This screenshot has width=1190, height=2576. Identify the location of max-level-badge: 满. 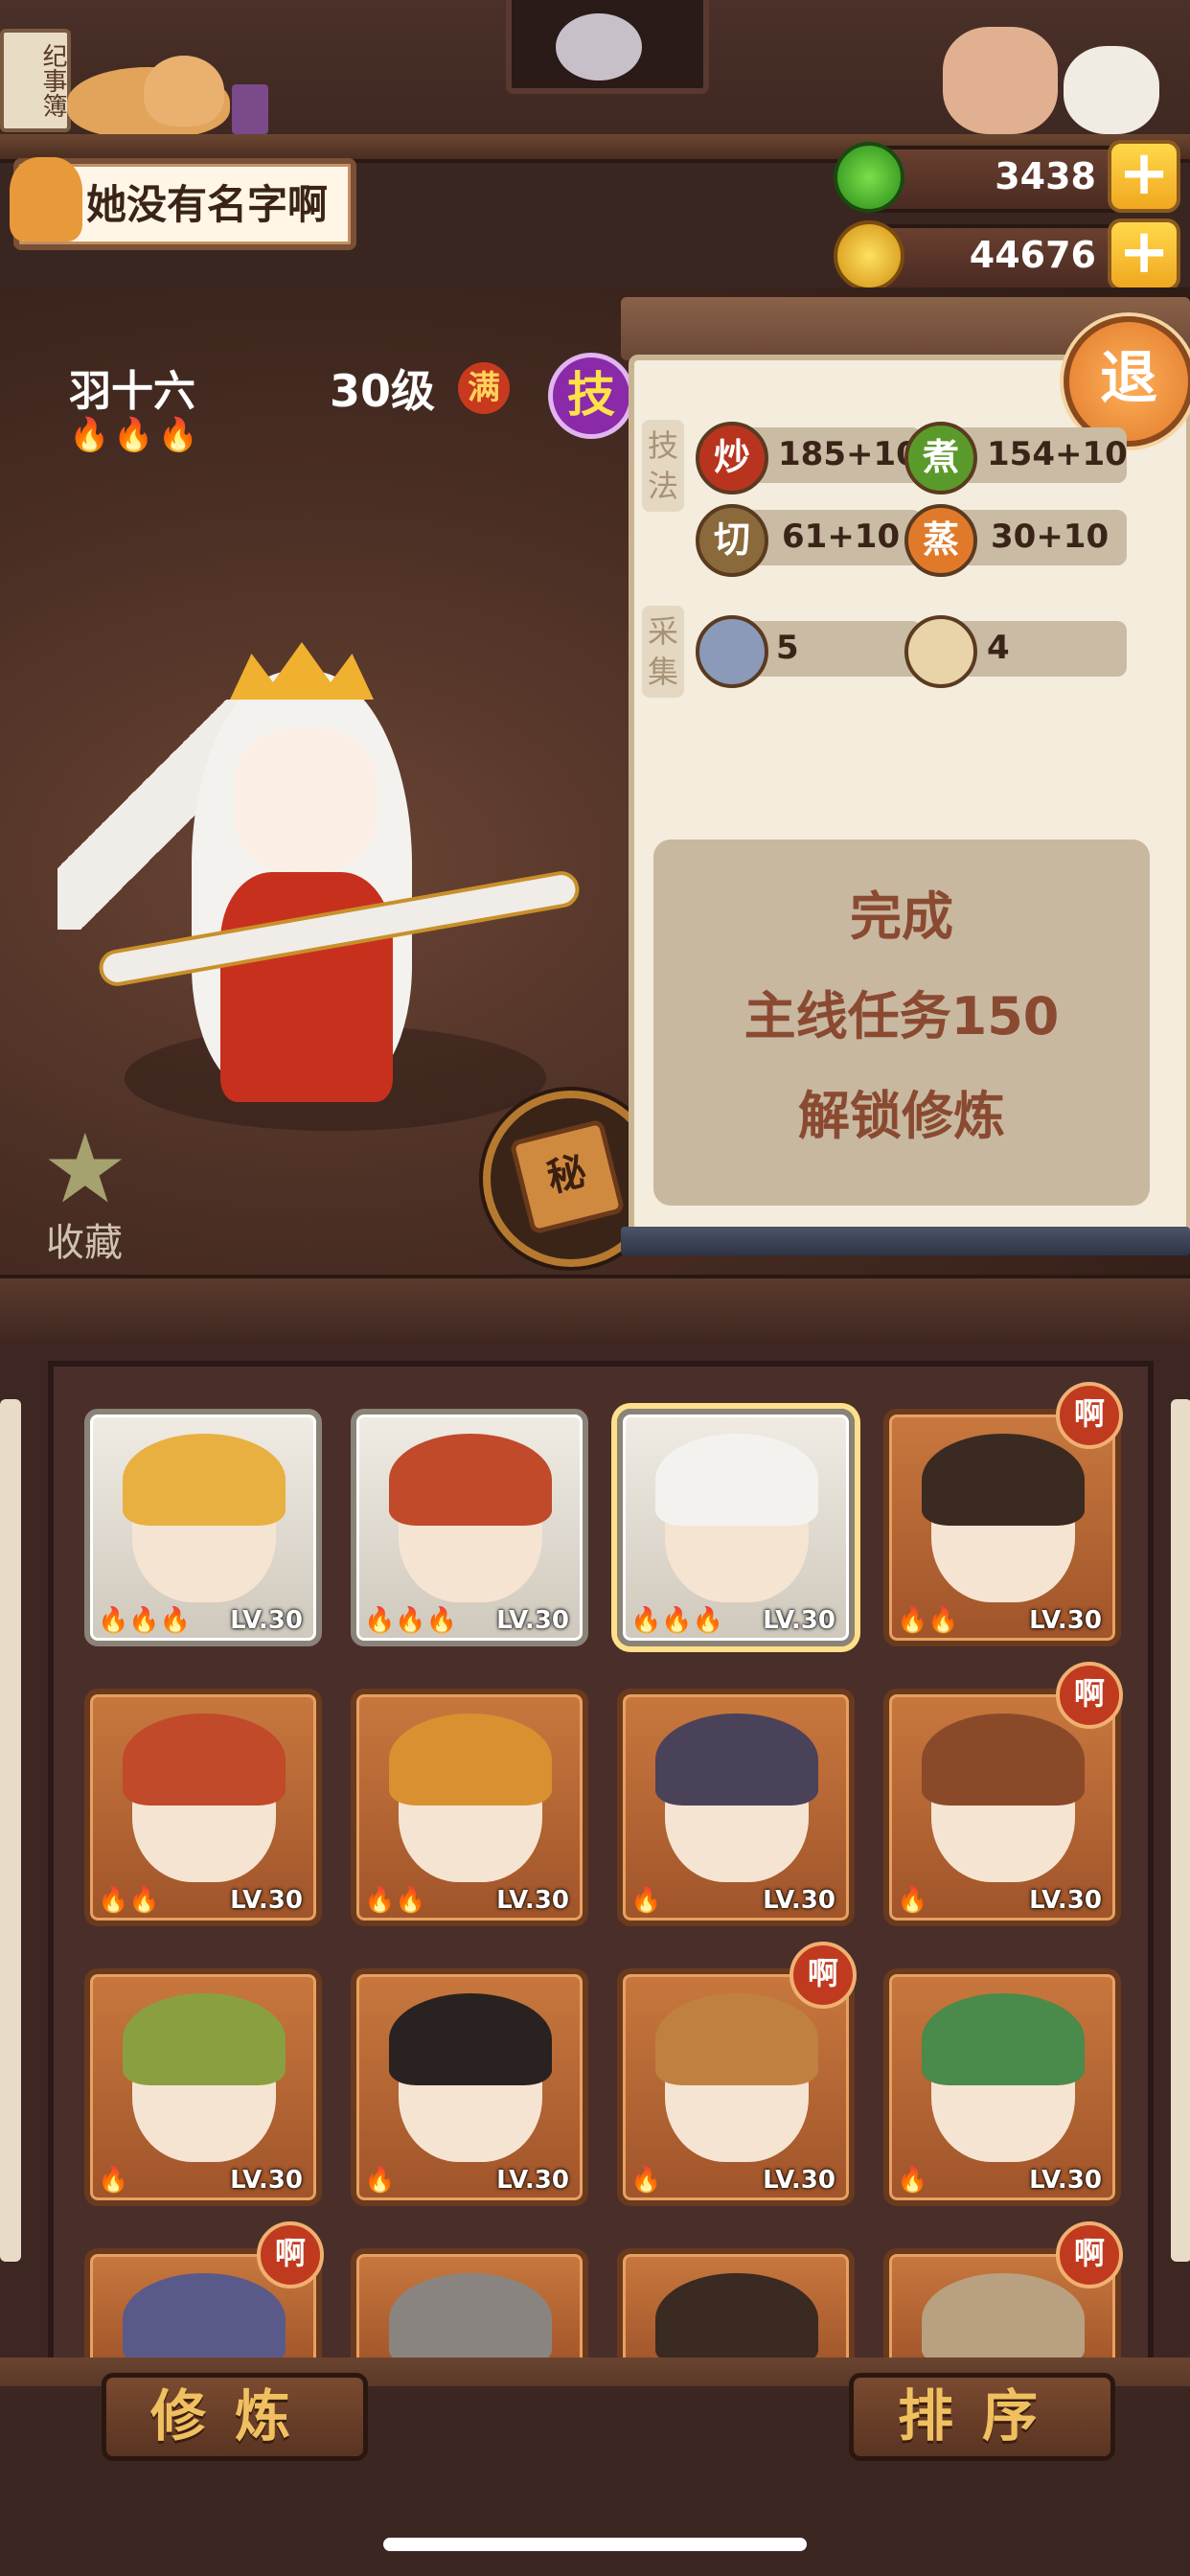
(484, 388).